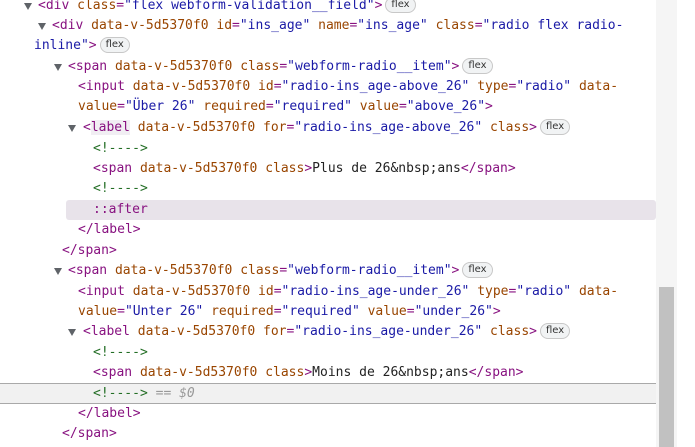  Describe the element at coordinates (553, 25) in the screenshot. I see `code-token: "radio flex radio-` at that location.